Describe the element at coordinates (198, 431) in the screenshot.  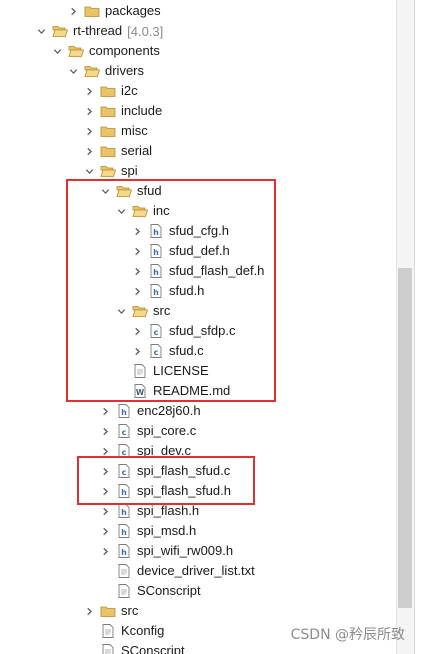
I see `file-spi-core-c: c spi_core.c` at that location.